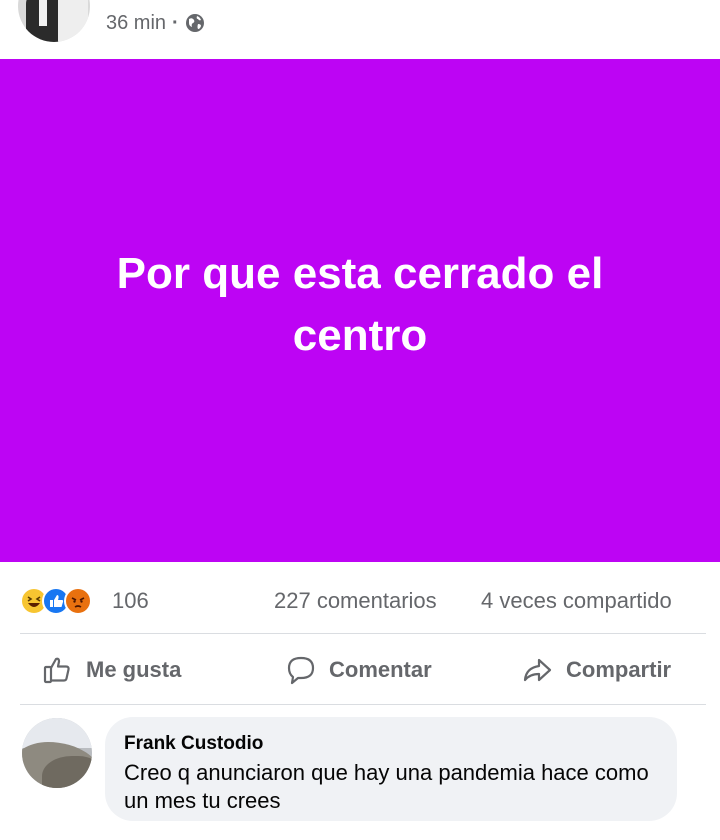 This screenshot has height=840, width=720. I want to click on avatar-shirt, so click(43, 13).